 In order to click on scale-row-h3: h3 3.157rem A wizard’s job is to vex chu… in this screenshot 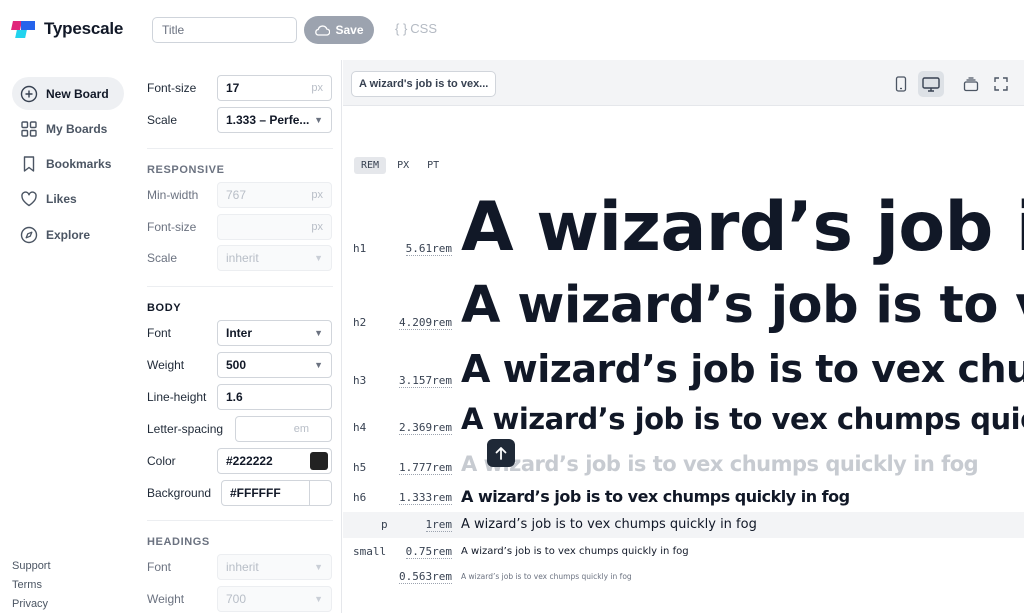, I will do `click(683, 369)`.